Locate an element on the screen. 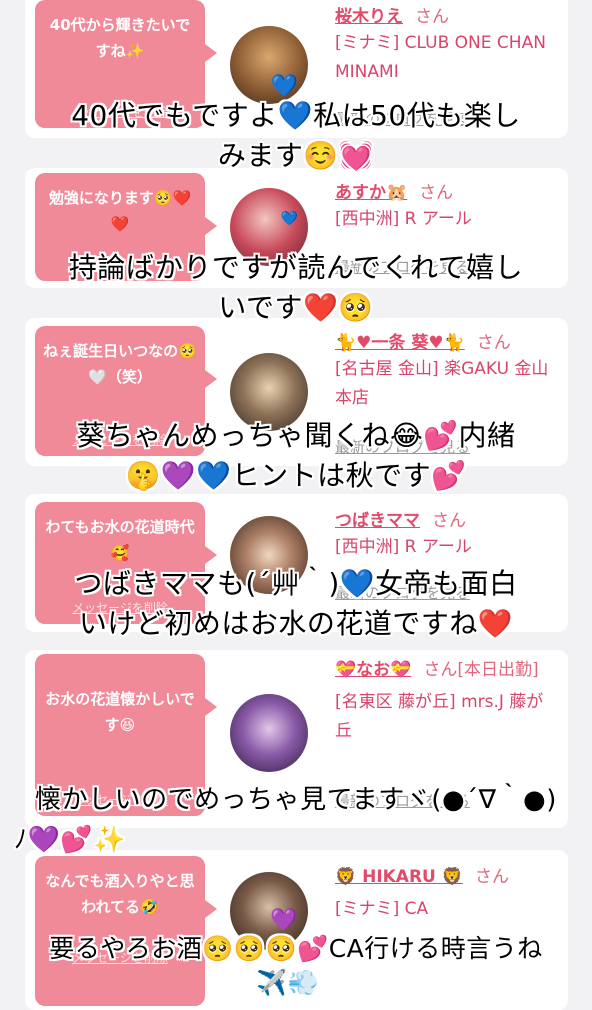 This screenshot has height=1010, width=592. reply-caption-line: みます☺️💓 is located at coordinates (296, 155).